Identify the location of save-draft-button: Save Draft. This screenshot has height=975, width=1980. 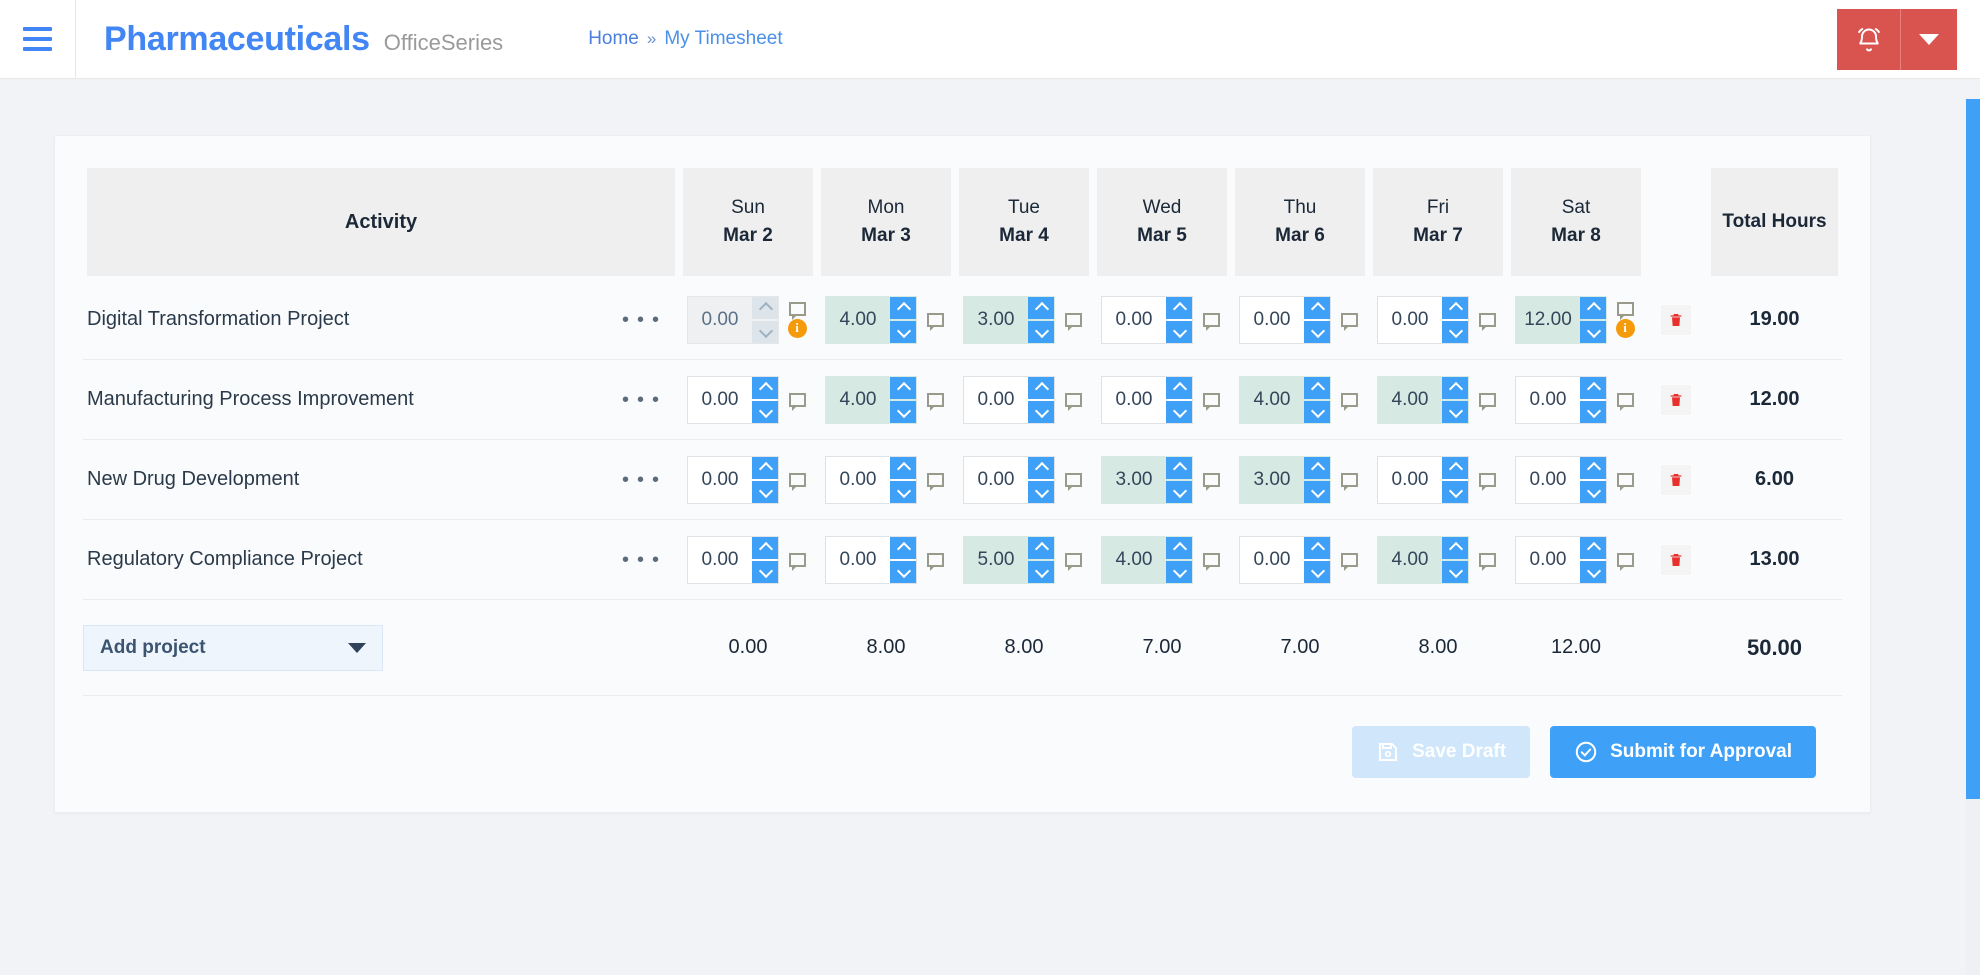
(1441, 752).